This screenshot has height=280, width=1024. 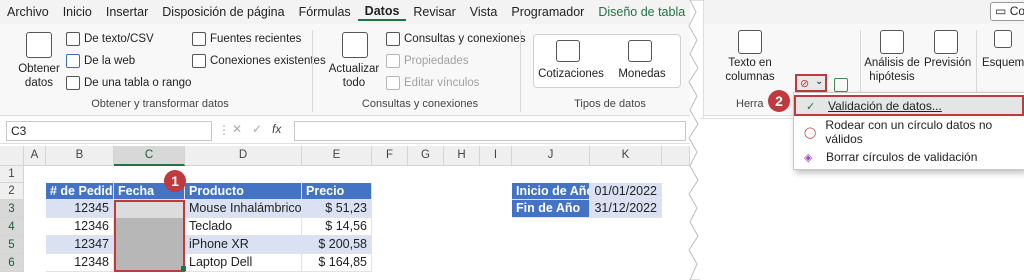 What do you see at coordinates (80, 209) in the screenshot?
I see `table-cell-pedido: 12345` at bounding box center [80, 209].